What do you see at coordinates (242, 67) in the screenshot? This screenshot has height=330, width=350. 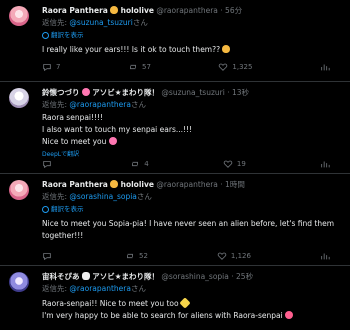 I see `like-count: 1,325` at bounding box center [242, 67].